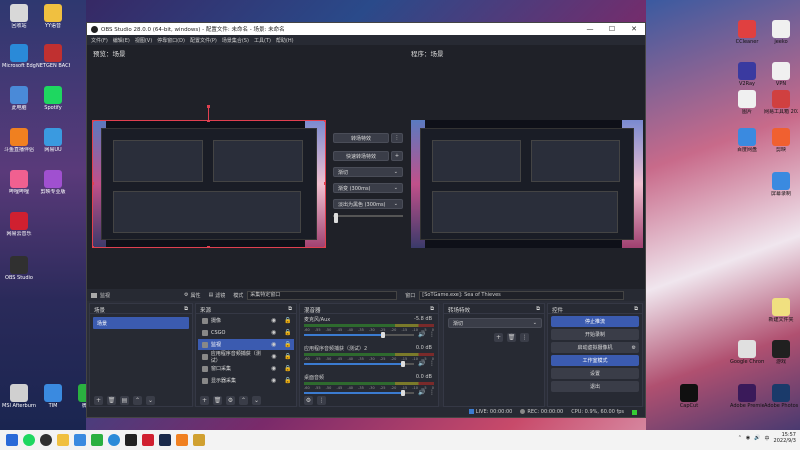  What do you see at coordinates (368, 172) in the screenshot?
I see `transition-select: 渐切 ⌄` at bounding box center [368, 172].